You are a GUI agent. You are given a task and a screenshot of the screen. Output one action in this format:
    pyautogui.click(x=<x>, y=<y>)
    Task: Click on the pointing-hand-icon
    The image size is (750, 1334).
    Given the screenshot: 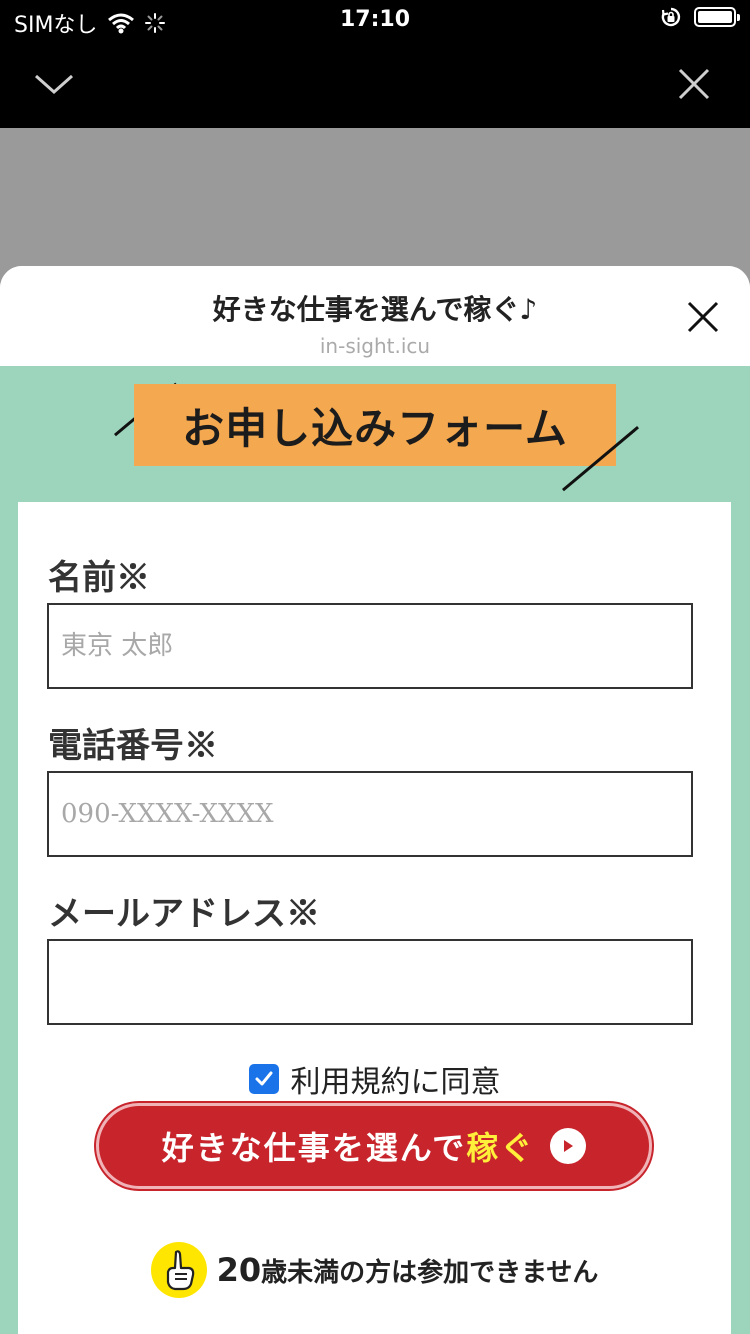 What is the action you would take?
    pyautogui.click(x=178, y=1270)
    